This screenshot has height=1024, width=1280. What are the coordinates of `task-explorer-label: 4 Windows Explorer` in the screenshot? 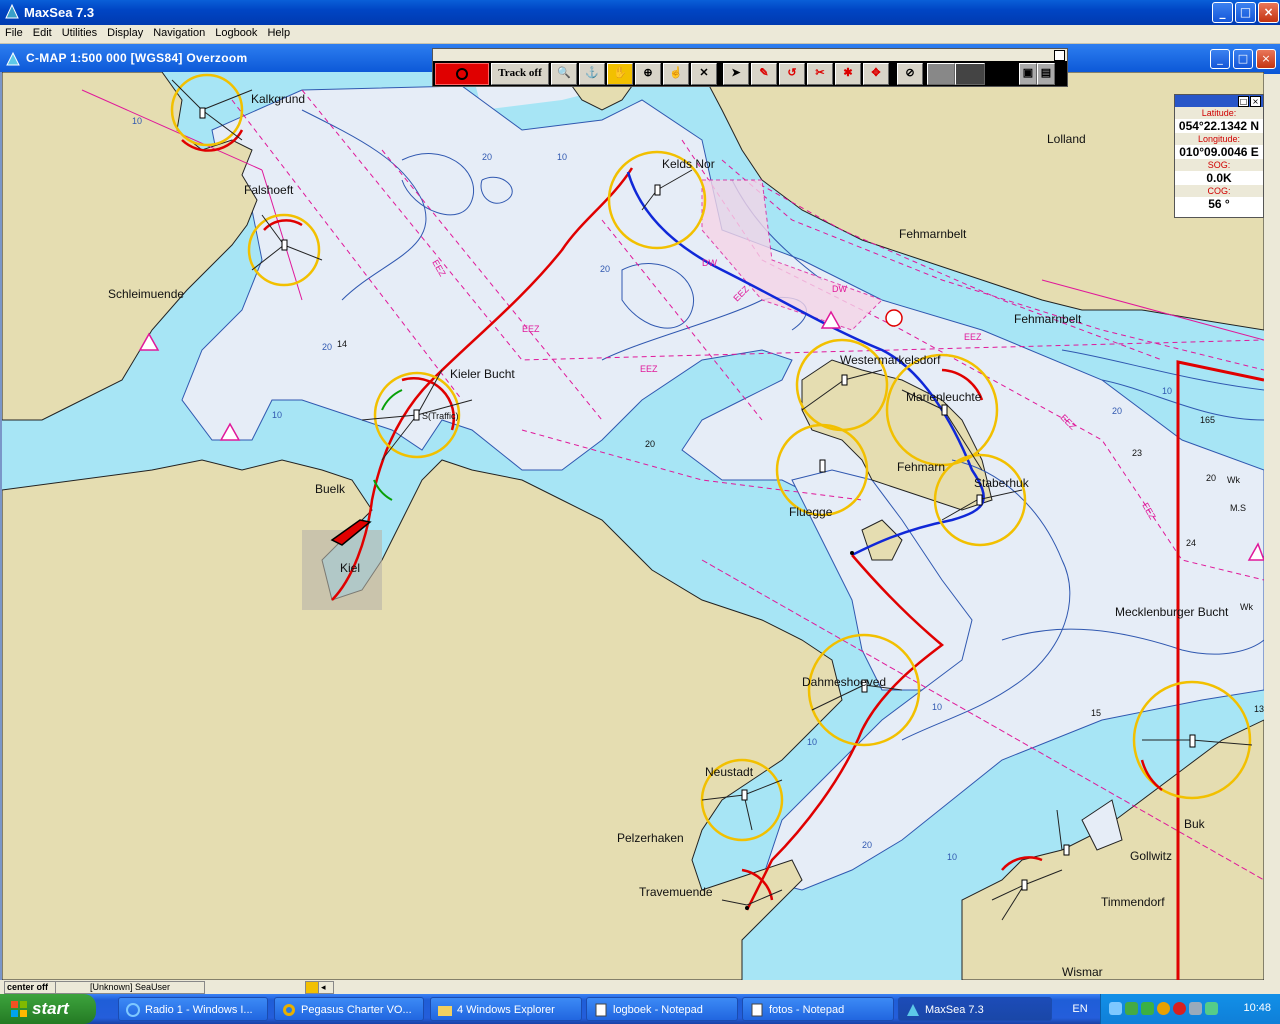 It's located at (506, 1010).